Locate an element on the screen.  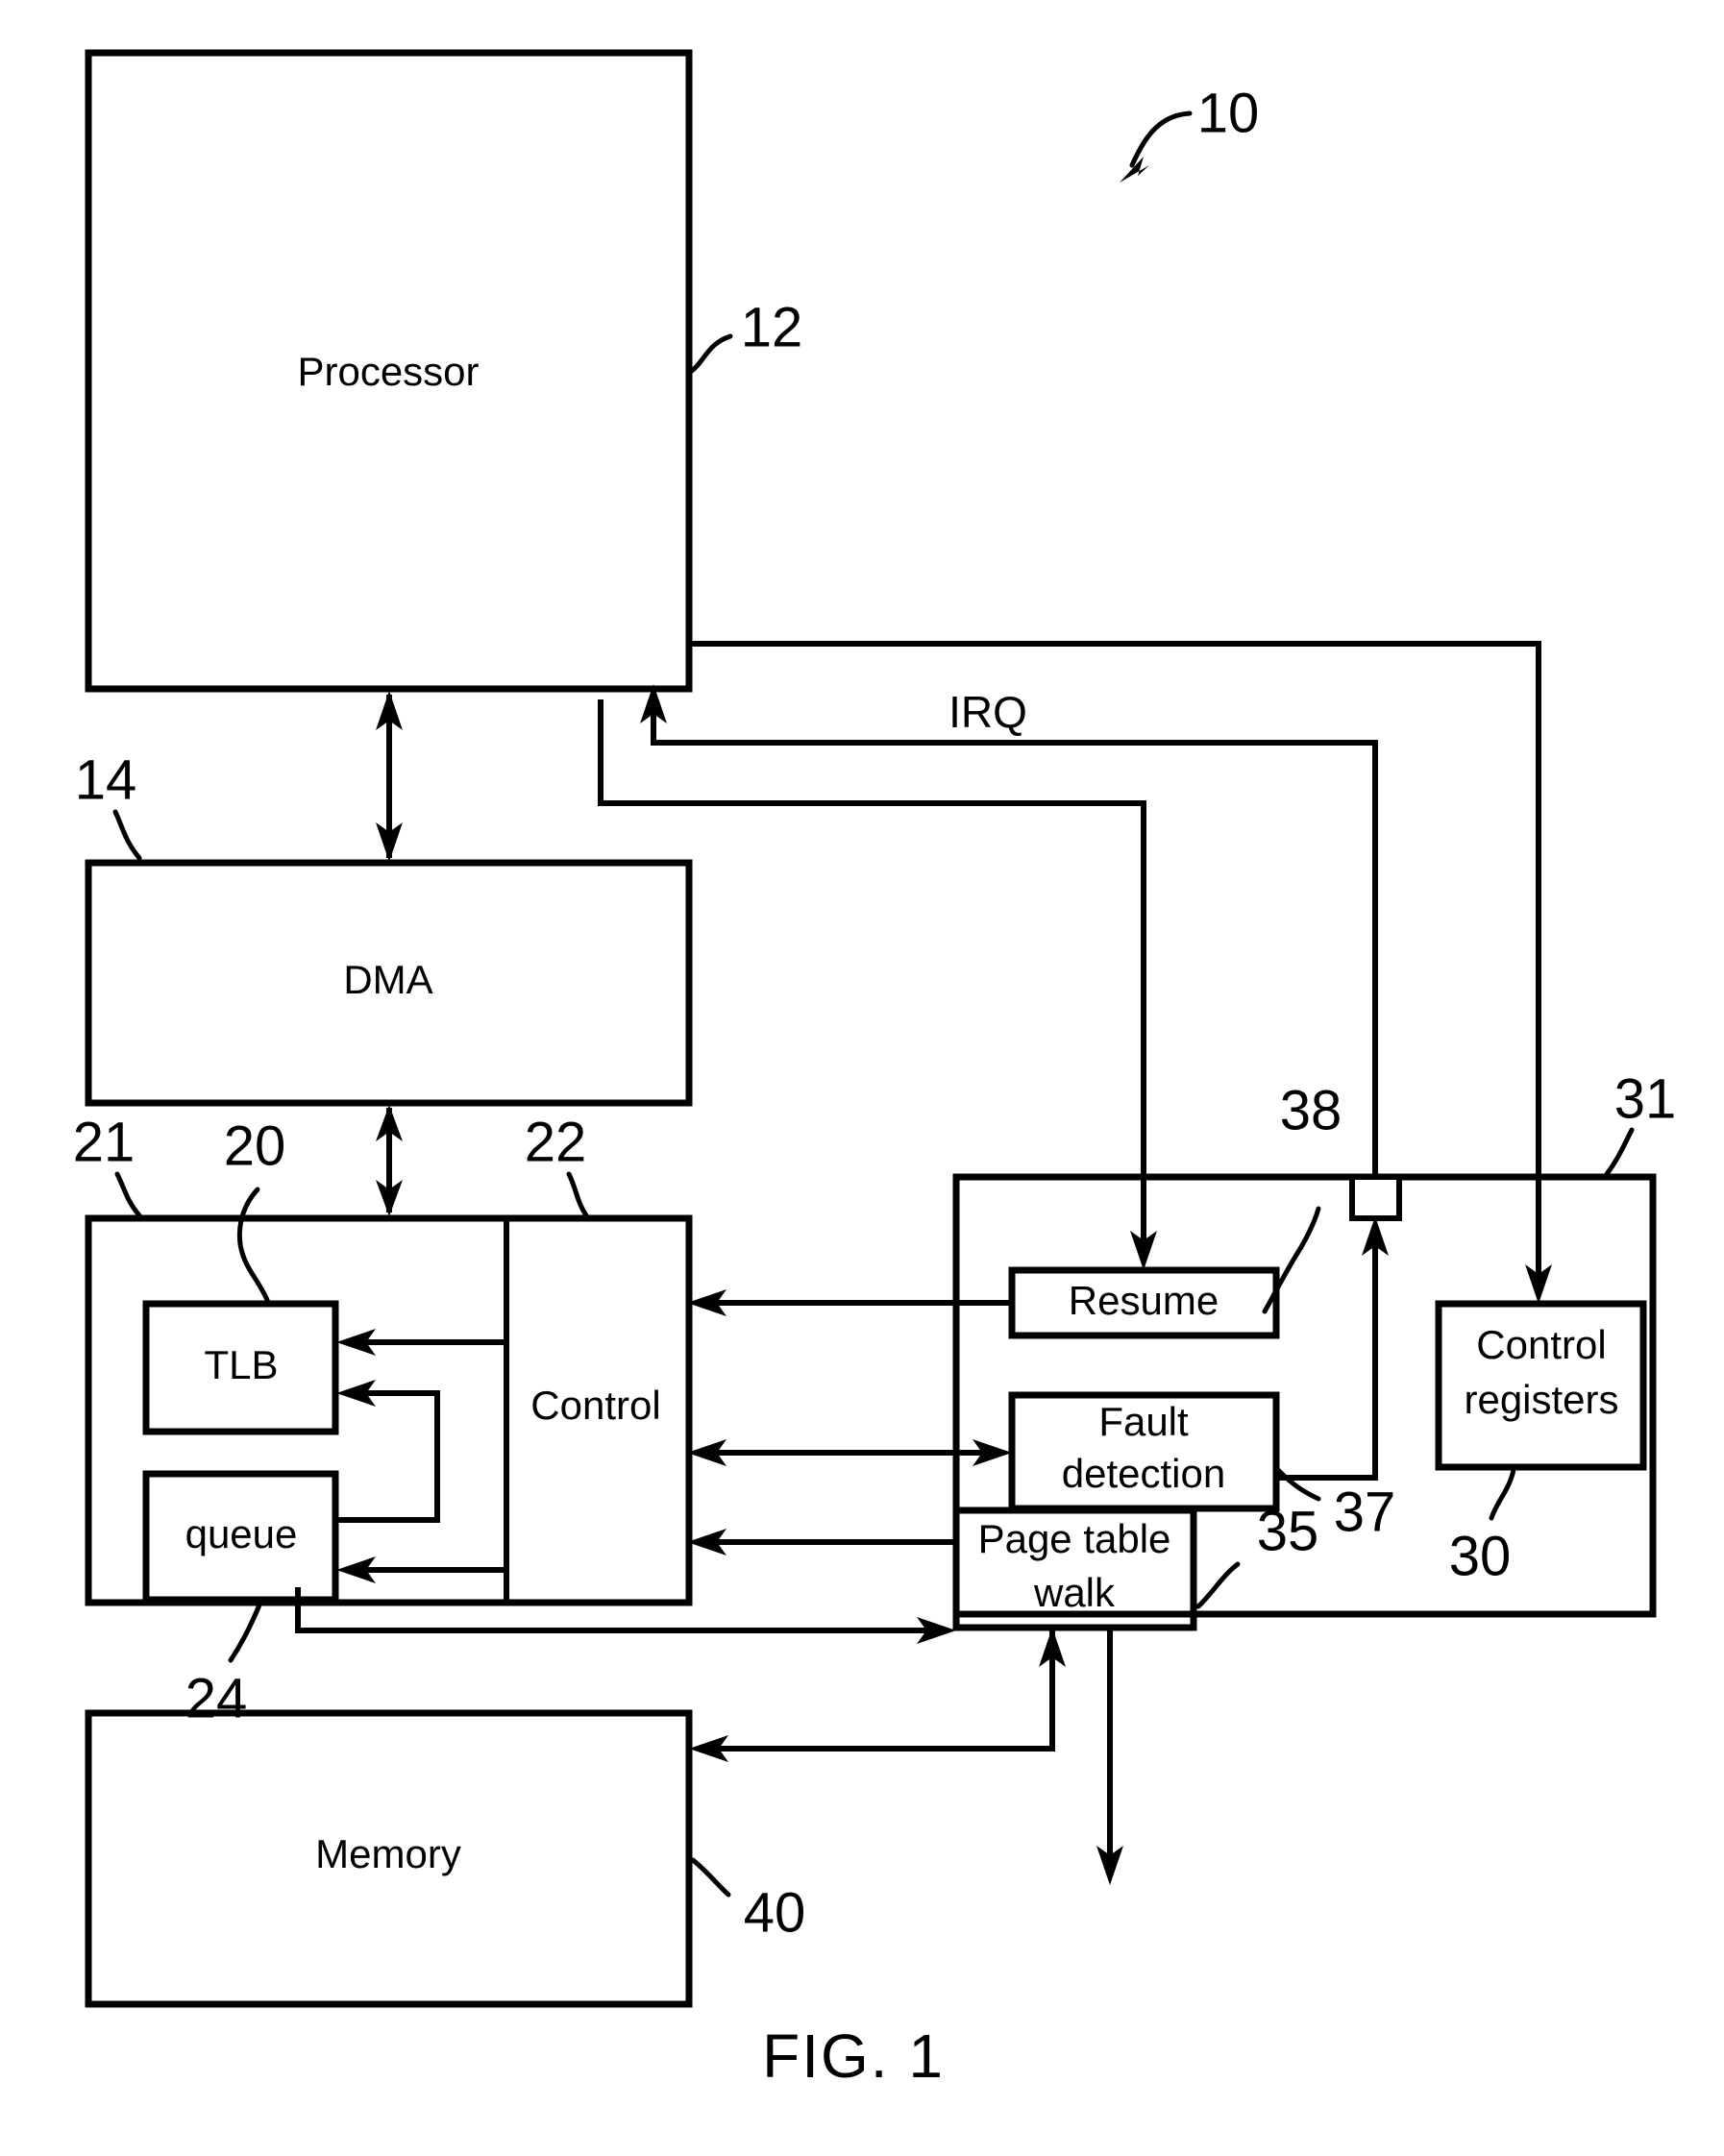
queue-to-ptw-path is located at coordinates (618, 1610).